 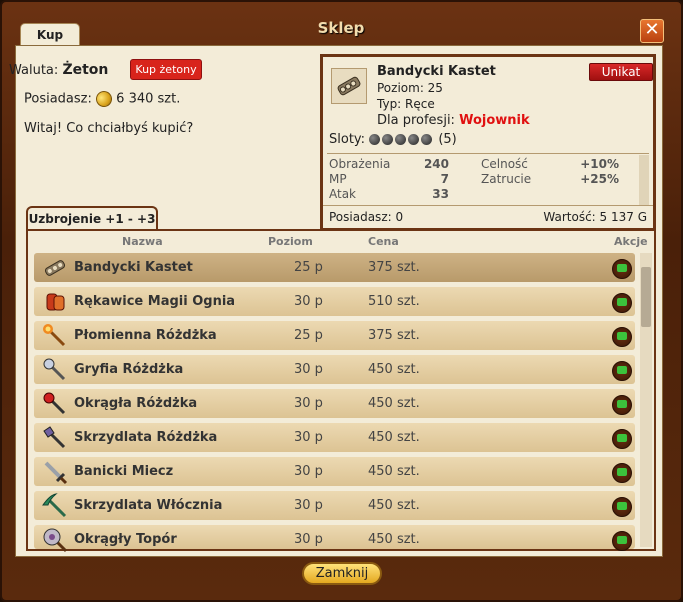 What do you see at coordinates (55, 438) in the screenshot?
I see `winged-wand-icon` at bounding box center [55, 438].